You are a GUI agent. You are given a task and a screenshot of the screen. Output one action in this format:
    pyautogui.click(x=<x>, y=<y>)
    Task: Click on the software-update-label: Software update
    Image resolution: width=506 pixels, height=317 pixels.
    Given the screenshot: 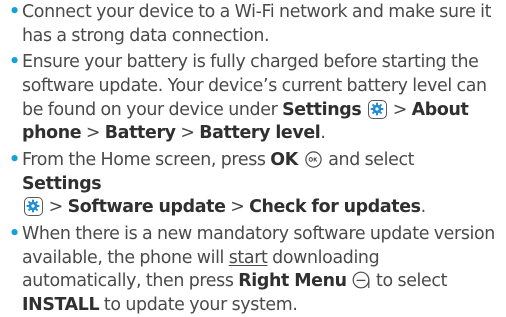 What is the action you would take?
    pyautogui.click(x=146, y=207)
    